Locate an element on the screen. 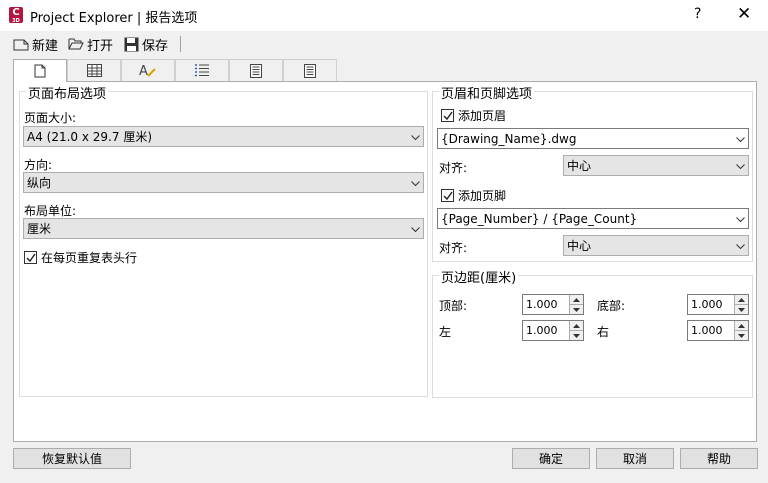 This screenshot has width=768, height=483. footer-text-combo: {Page_Number} / {Page_Count} is located at coordinates (593, 218).